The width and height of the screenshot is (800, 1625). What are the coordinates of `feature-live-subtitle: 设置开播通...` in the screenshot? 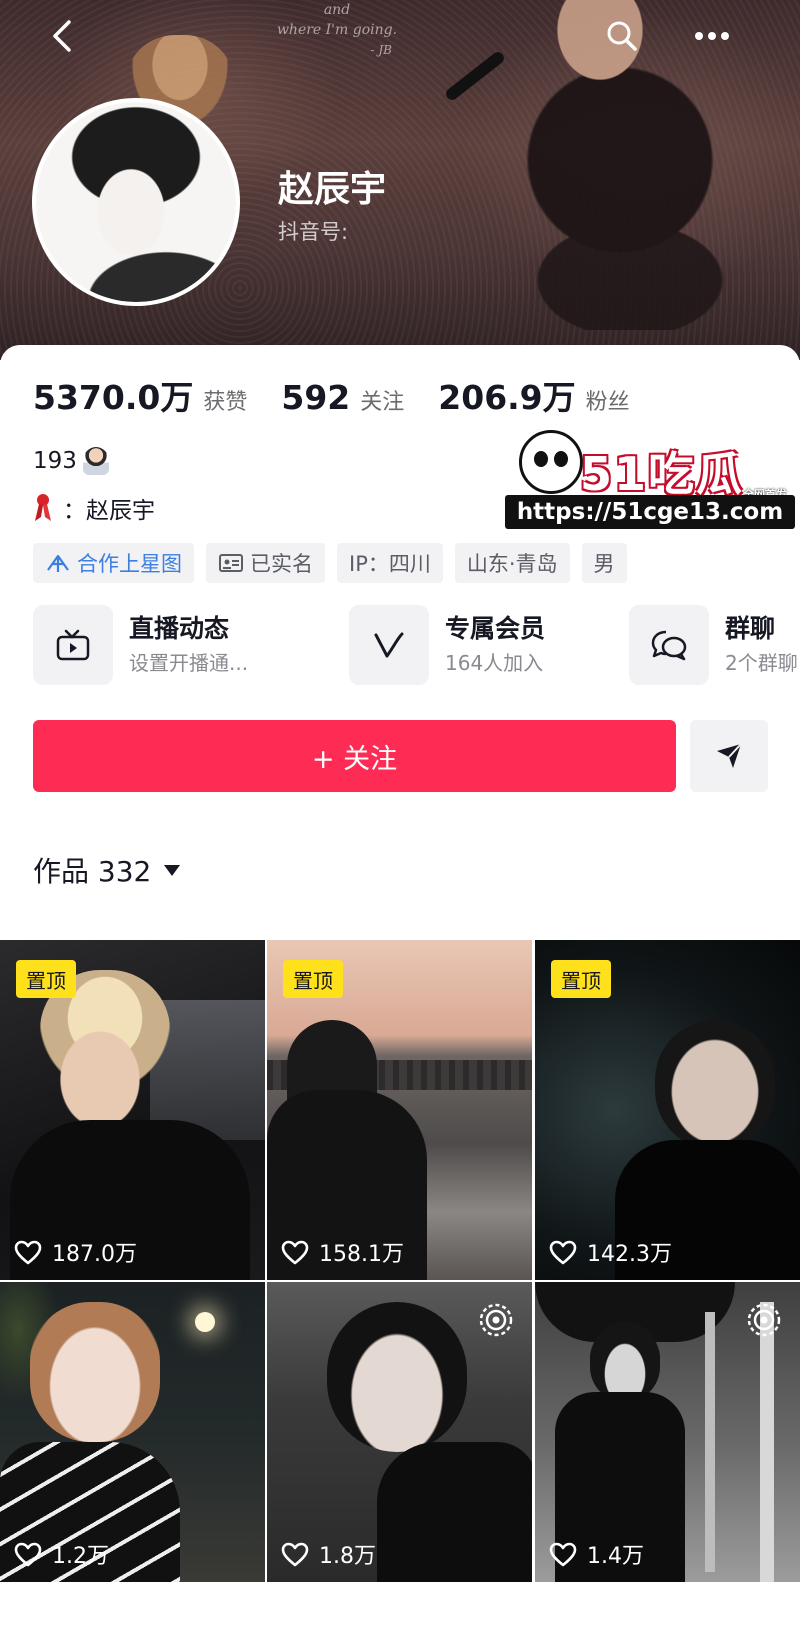 It's located at (189, 663).